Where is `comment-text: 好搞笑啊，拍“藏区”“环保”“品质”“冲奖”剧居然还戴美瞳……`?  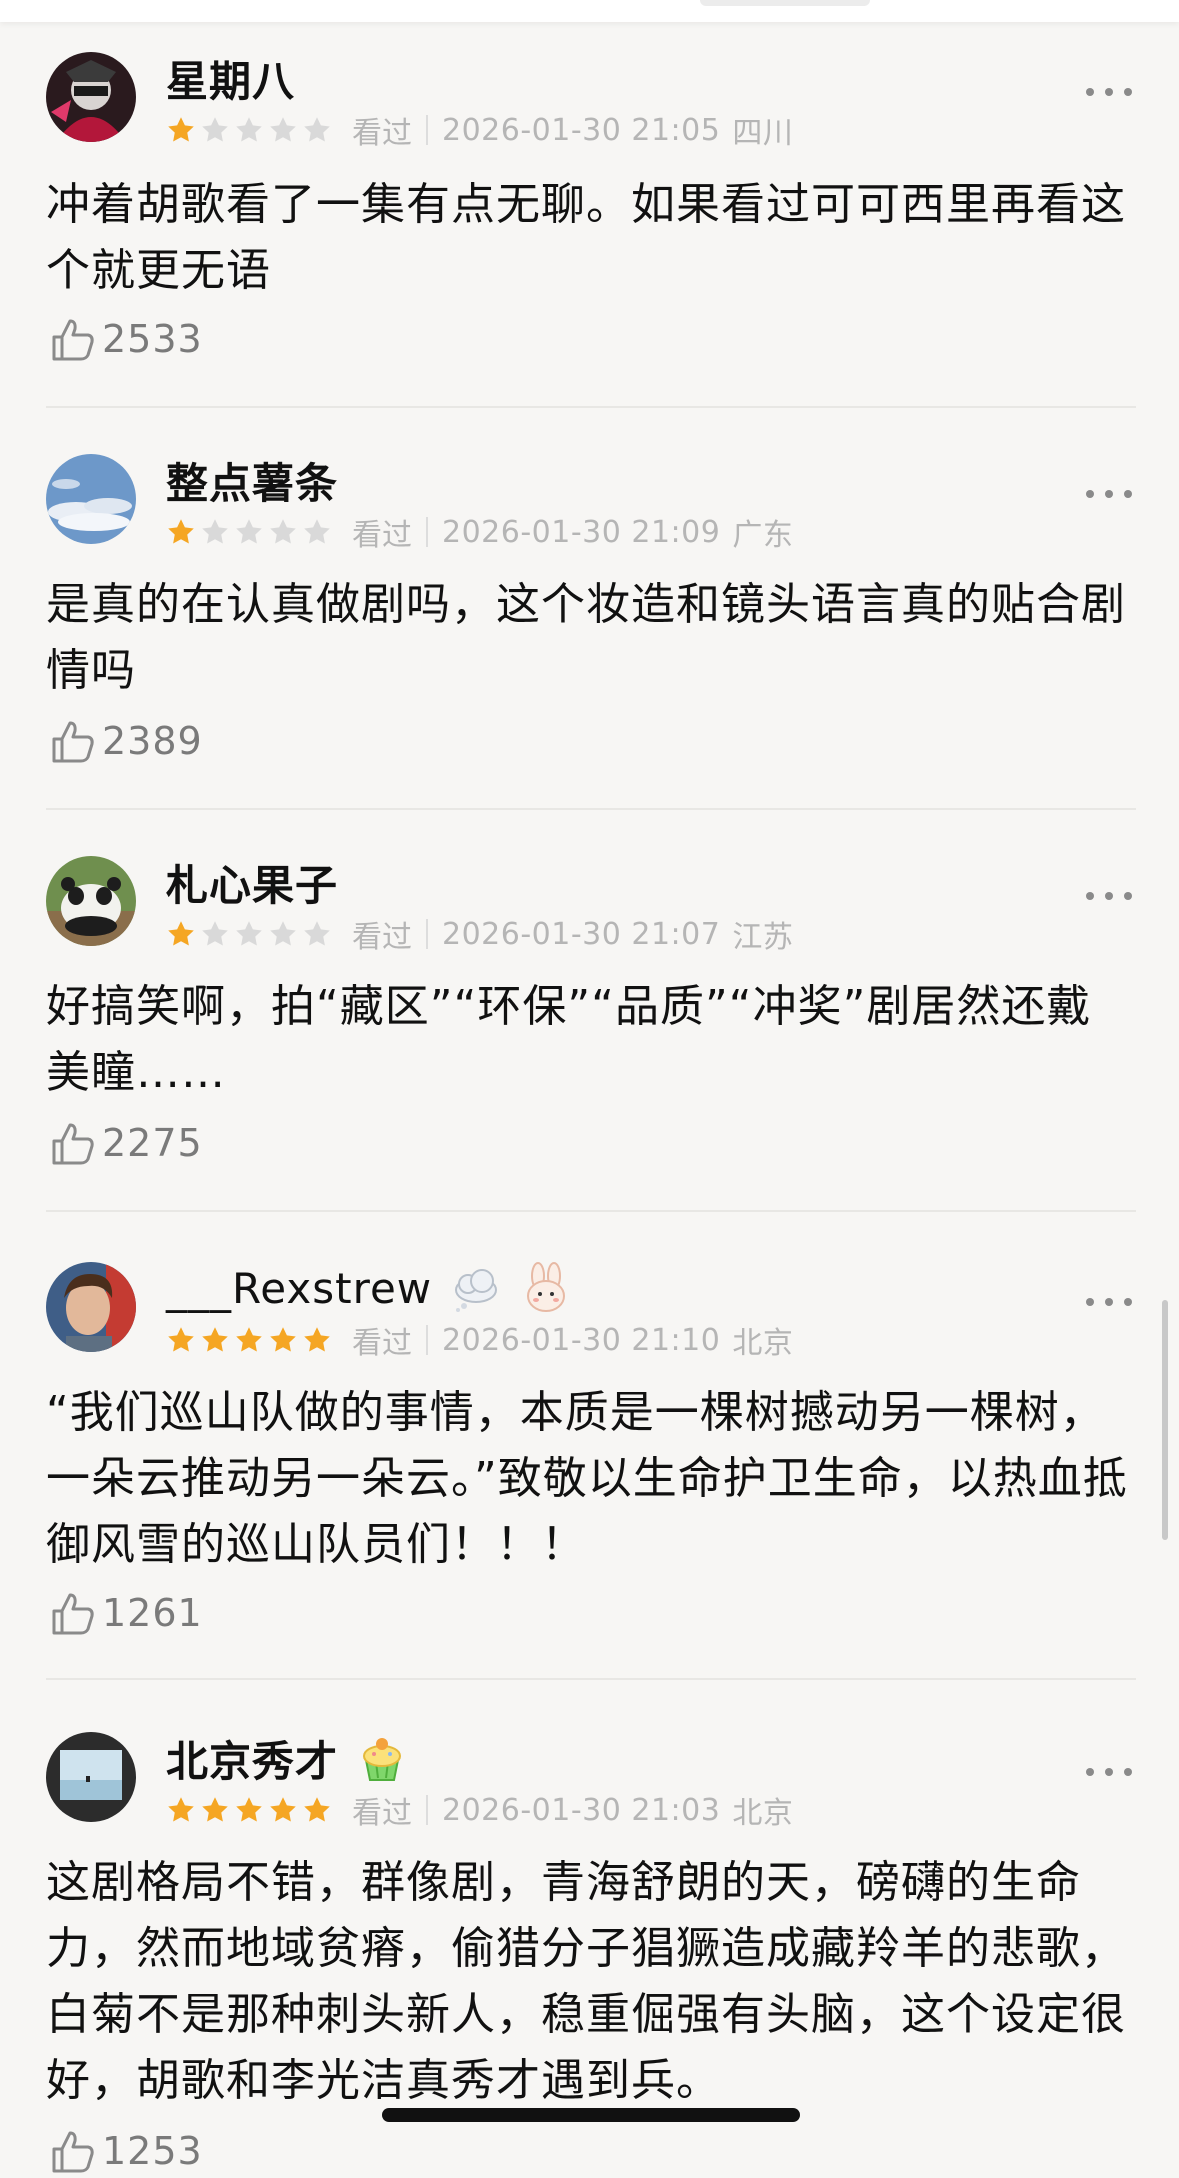
comment-text: 好搞笑啊，拍“藏区”“环保”“品质”“冲奖”剧居然还戴美瞳…… is located at coordinates (569, 1039).